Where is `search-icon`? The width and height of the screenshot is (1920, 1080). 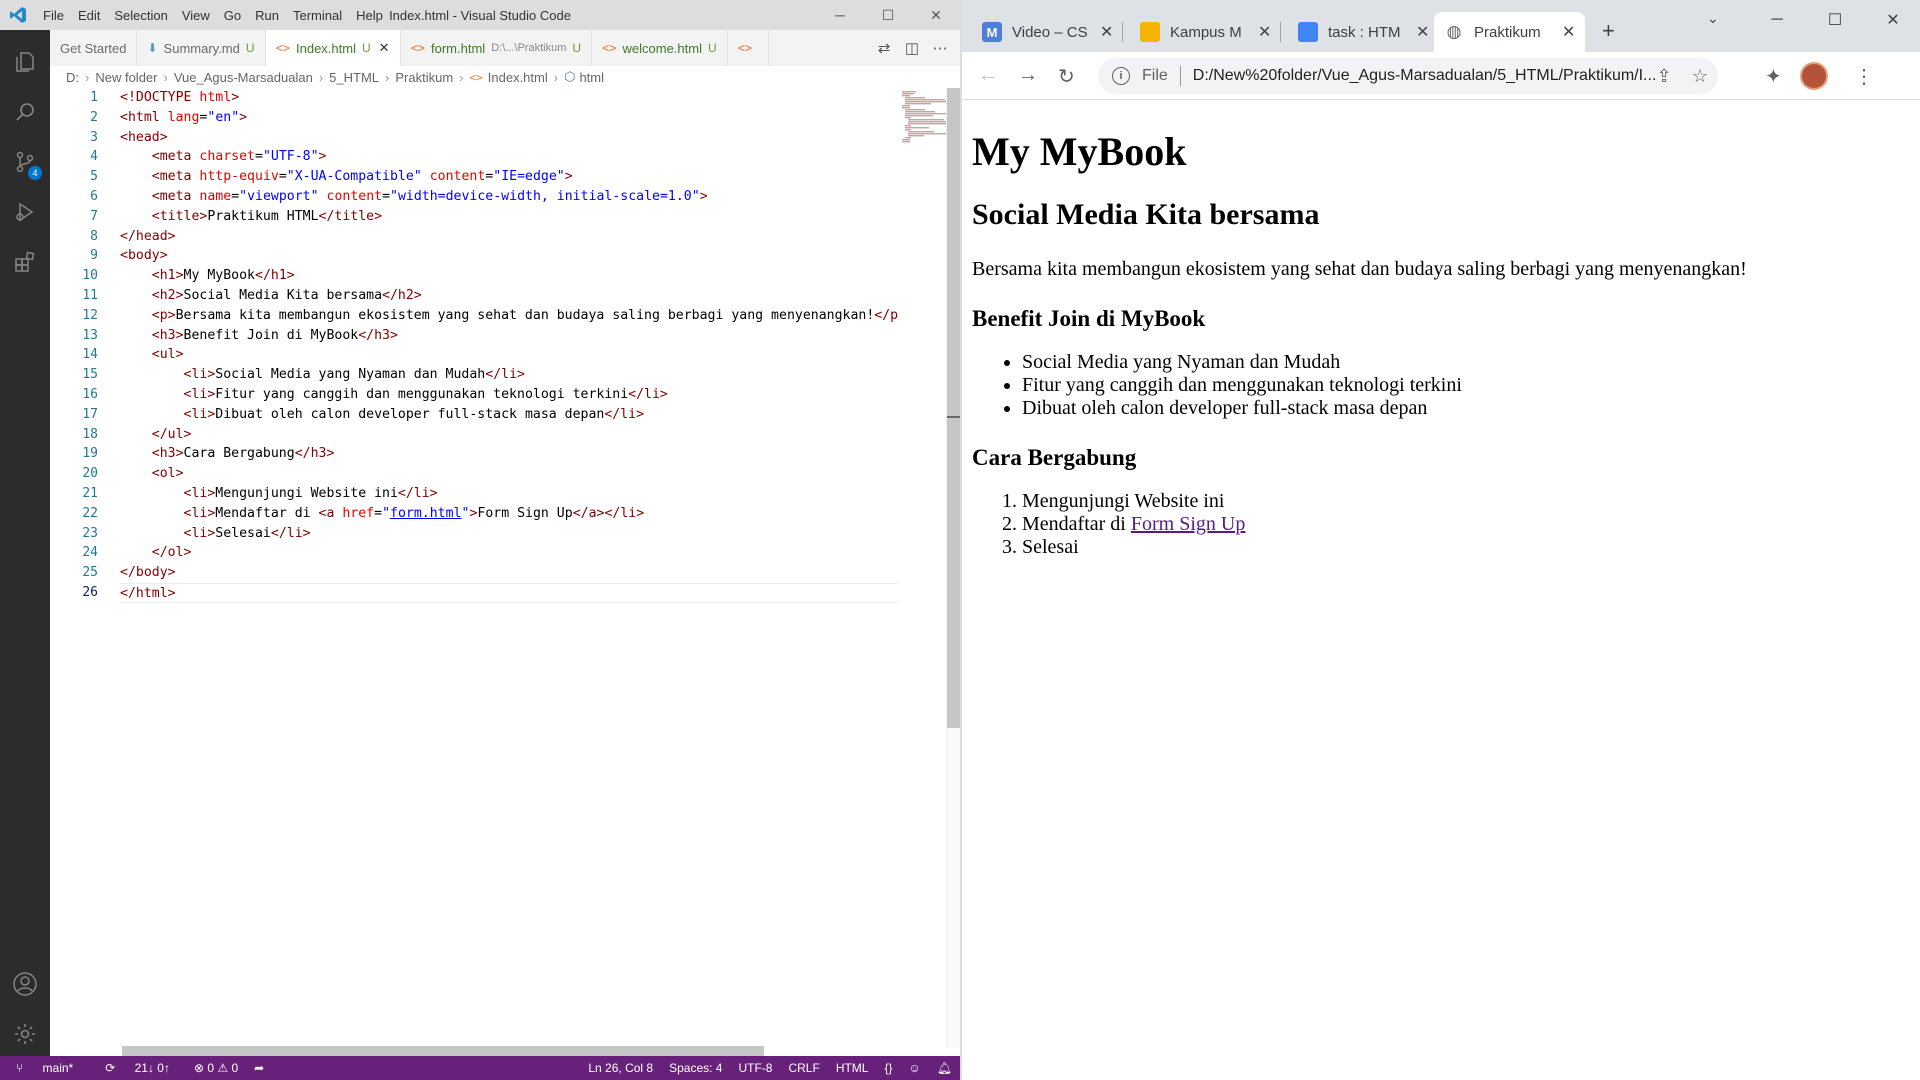 search-icon is located at coordinates (25, 112).